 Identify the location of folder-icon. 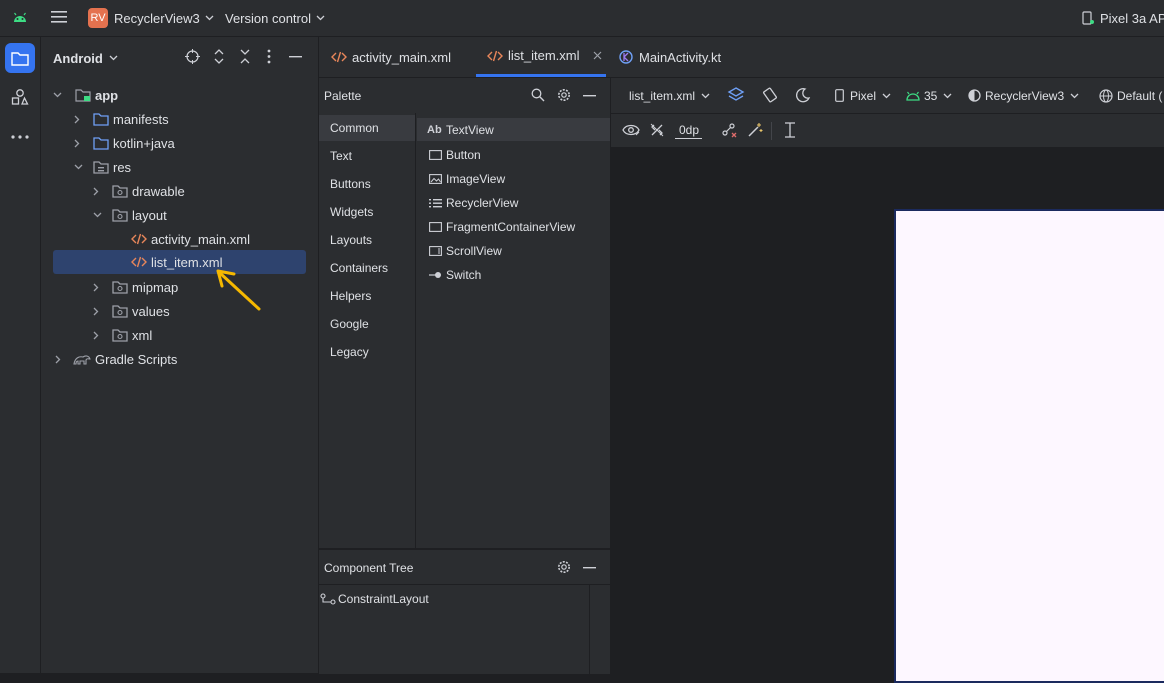
(101, 119).